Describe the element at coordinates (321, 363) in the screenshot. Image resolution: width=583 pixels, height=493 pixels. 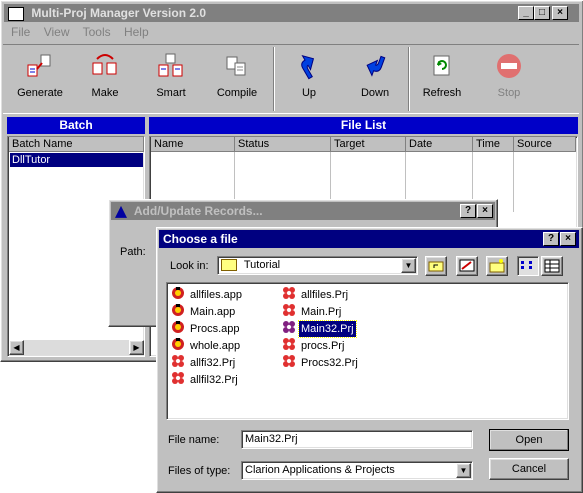
I see `file-item: Procs32.Prj` at that location.